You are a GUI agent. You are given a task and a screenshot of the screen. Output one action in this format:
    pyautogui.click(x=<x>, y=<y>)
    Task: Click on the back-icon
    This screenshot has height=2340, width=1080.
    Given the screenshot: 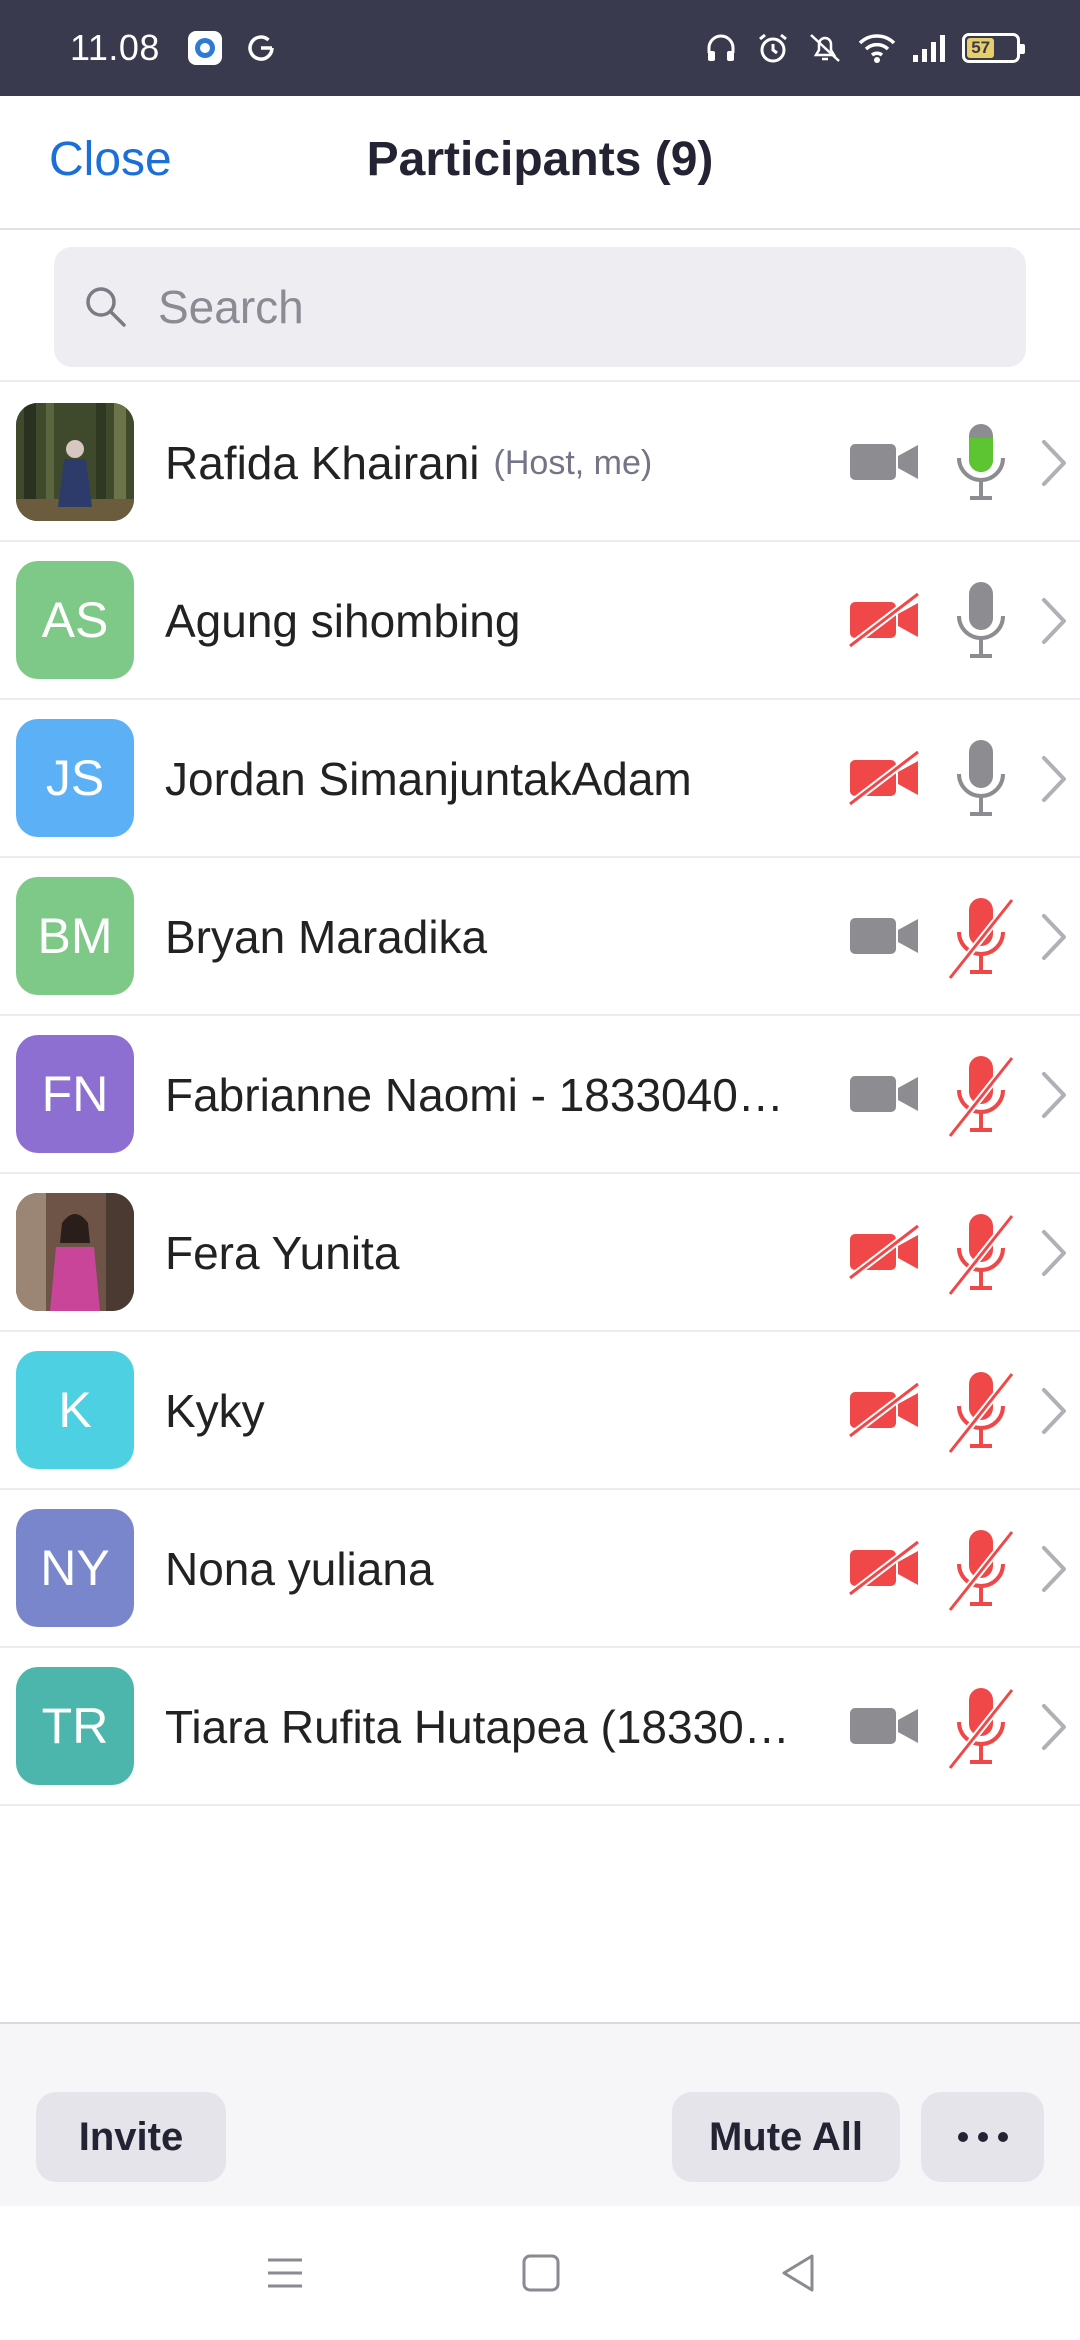 What is the action you would take?
    pyautogui.click(x=799, y=2273)
    